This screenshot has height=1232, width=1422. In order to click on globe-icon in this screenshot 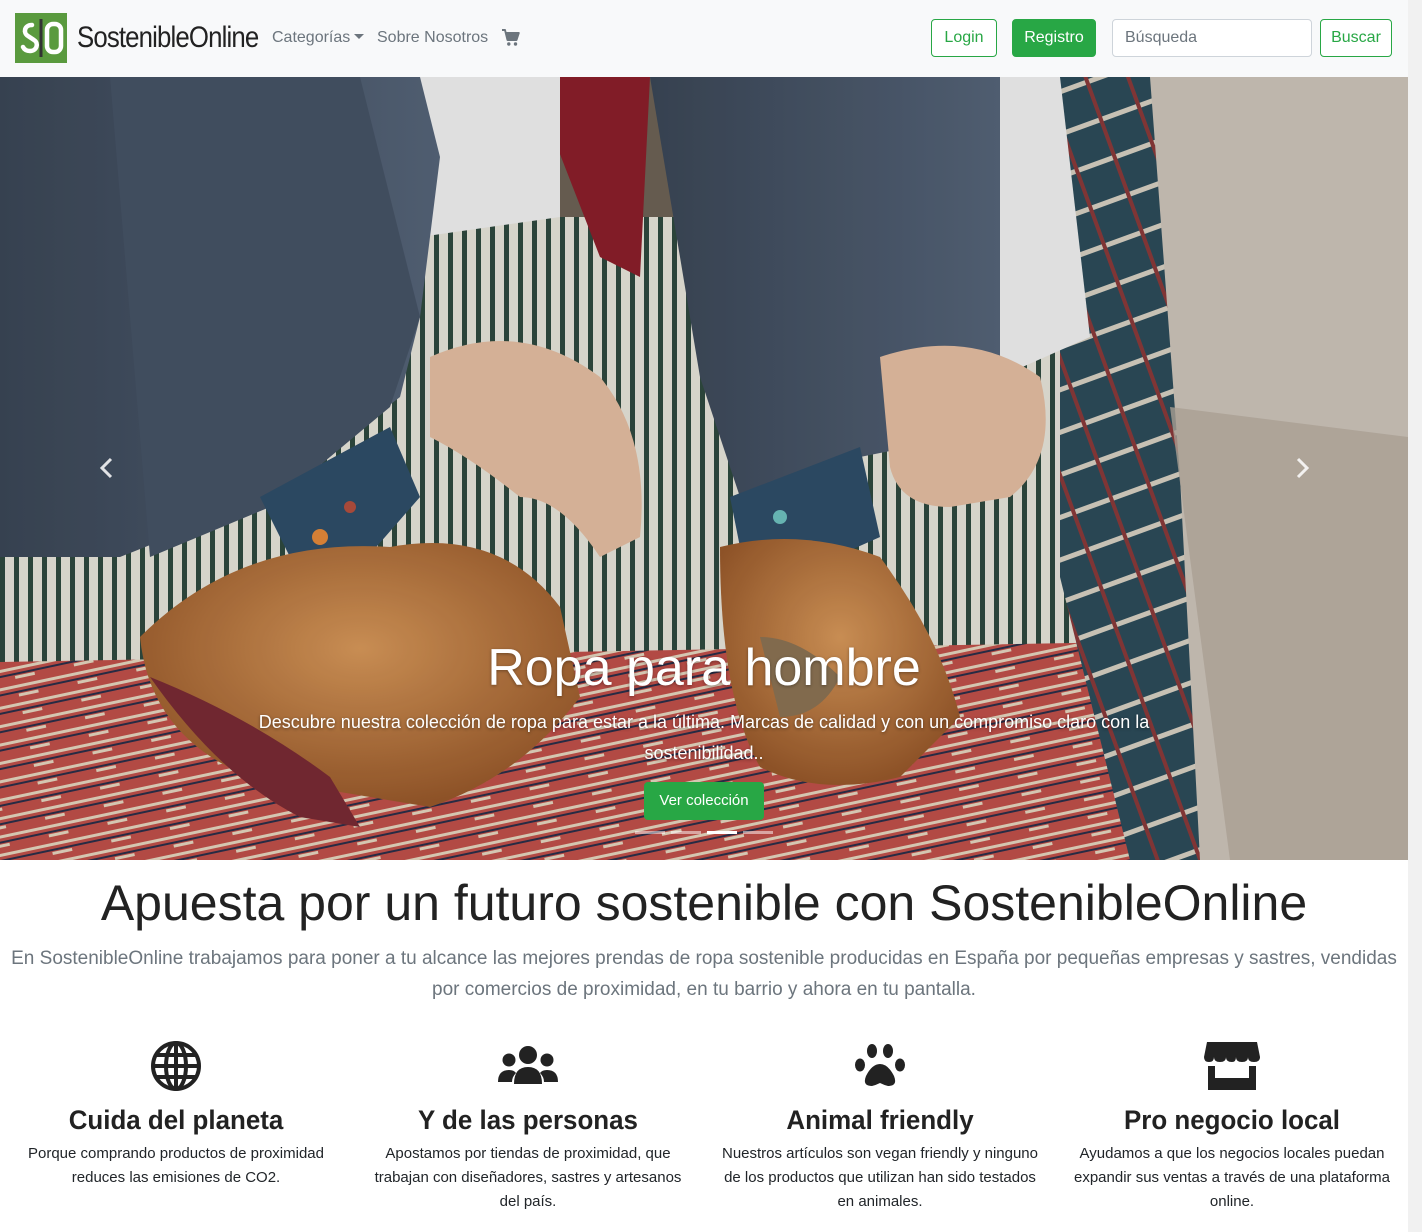, I will do `click(176, 1066)`.